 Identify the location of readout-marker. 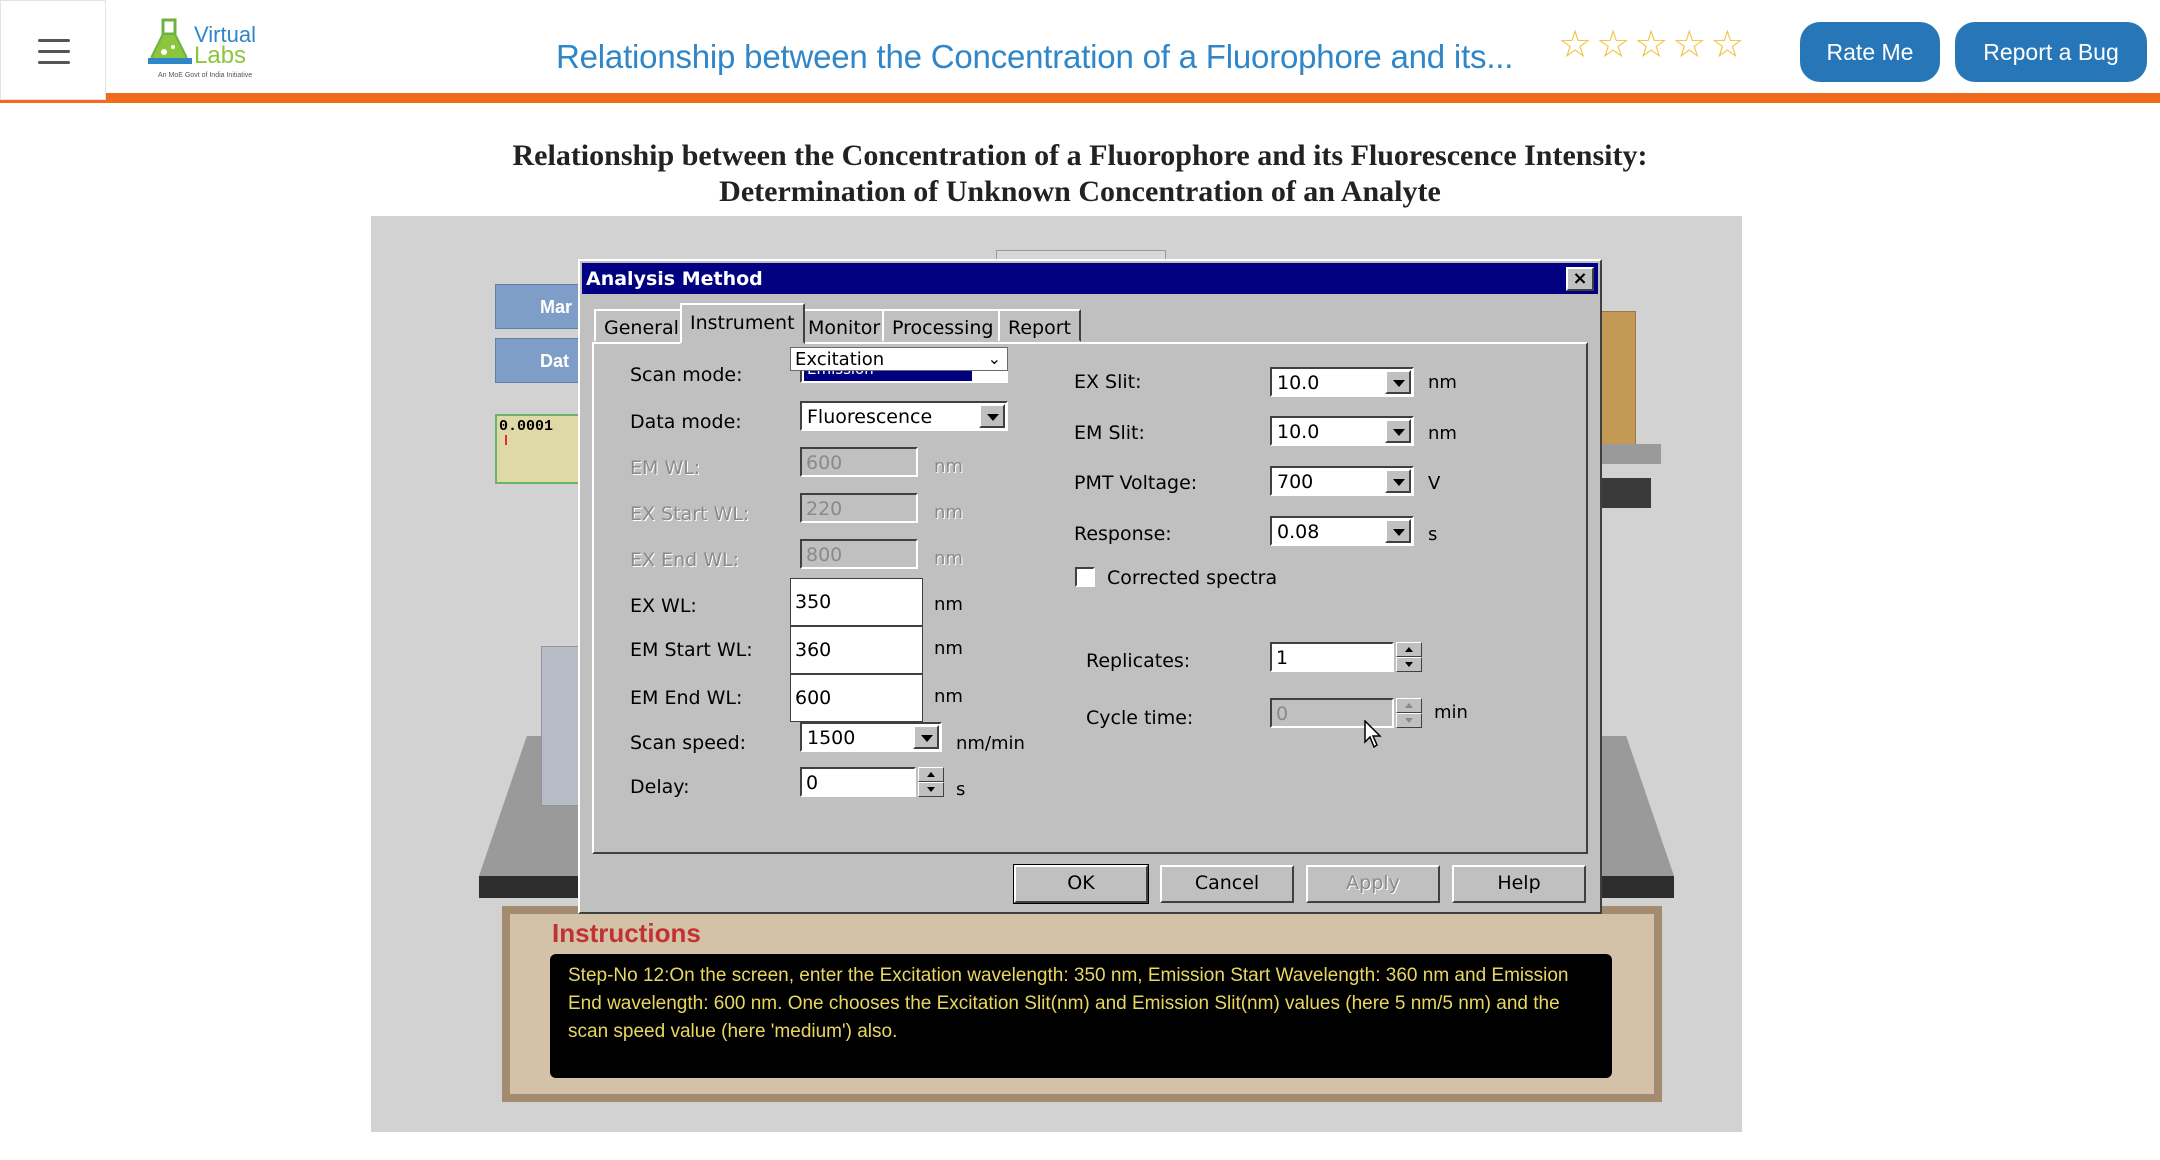
(506, 440).